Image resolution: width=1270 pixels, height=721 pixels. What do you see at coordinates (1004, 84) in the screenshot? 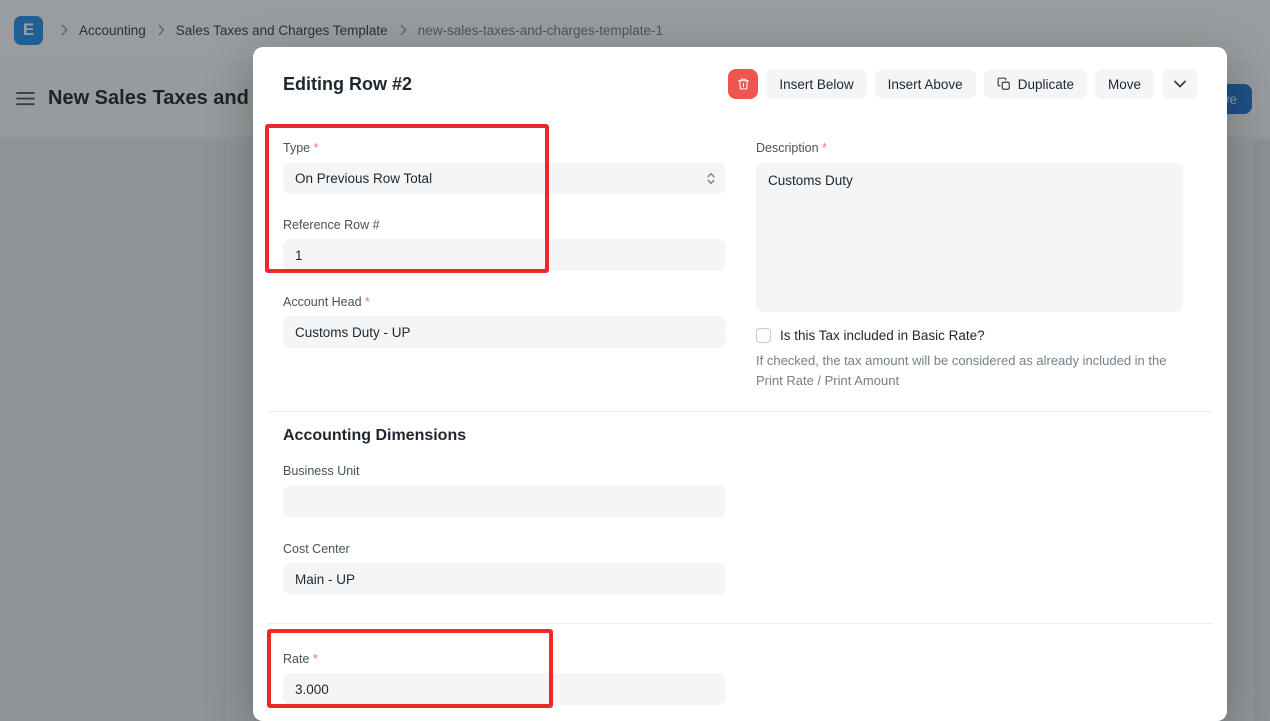
I see `duplicate-icon` at bounding box center [1004, 84].